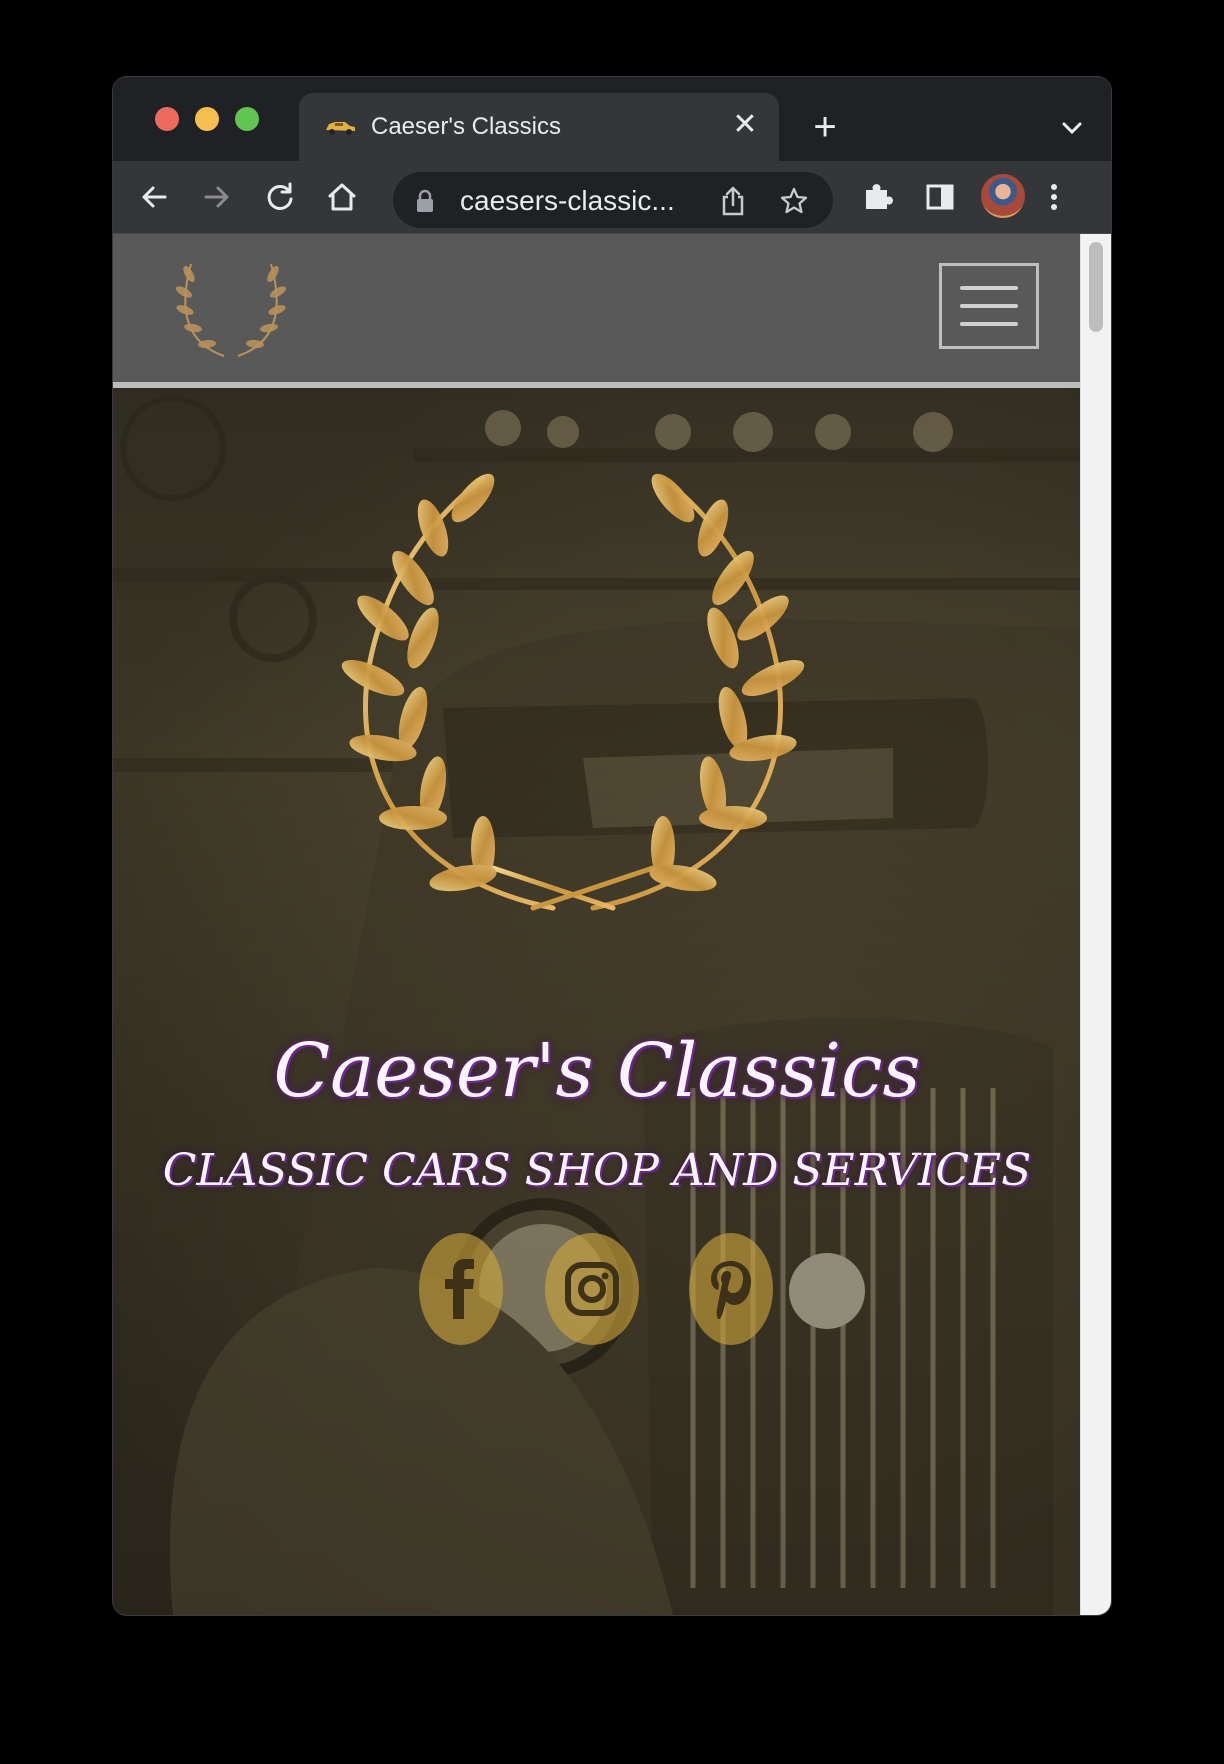  I want to click on car-favicon-icon, so click(340, 128).